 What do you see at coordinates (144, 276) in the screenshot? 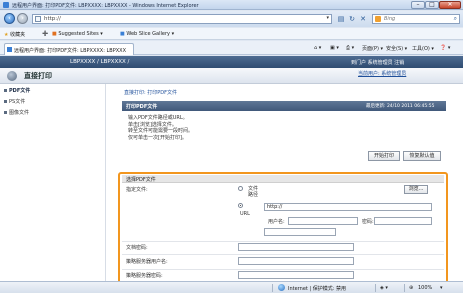
I see `proxy-pass-label: 策略服务器密码:` at bounding box center [144, 276].